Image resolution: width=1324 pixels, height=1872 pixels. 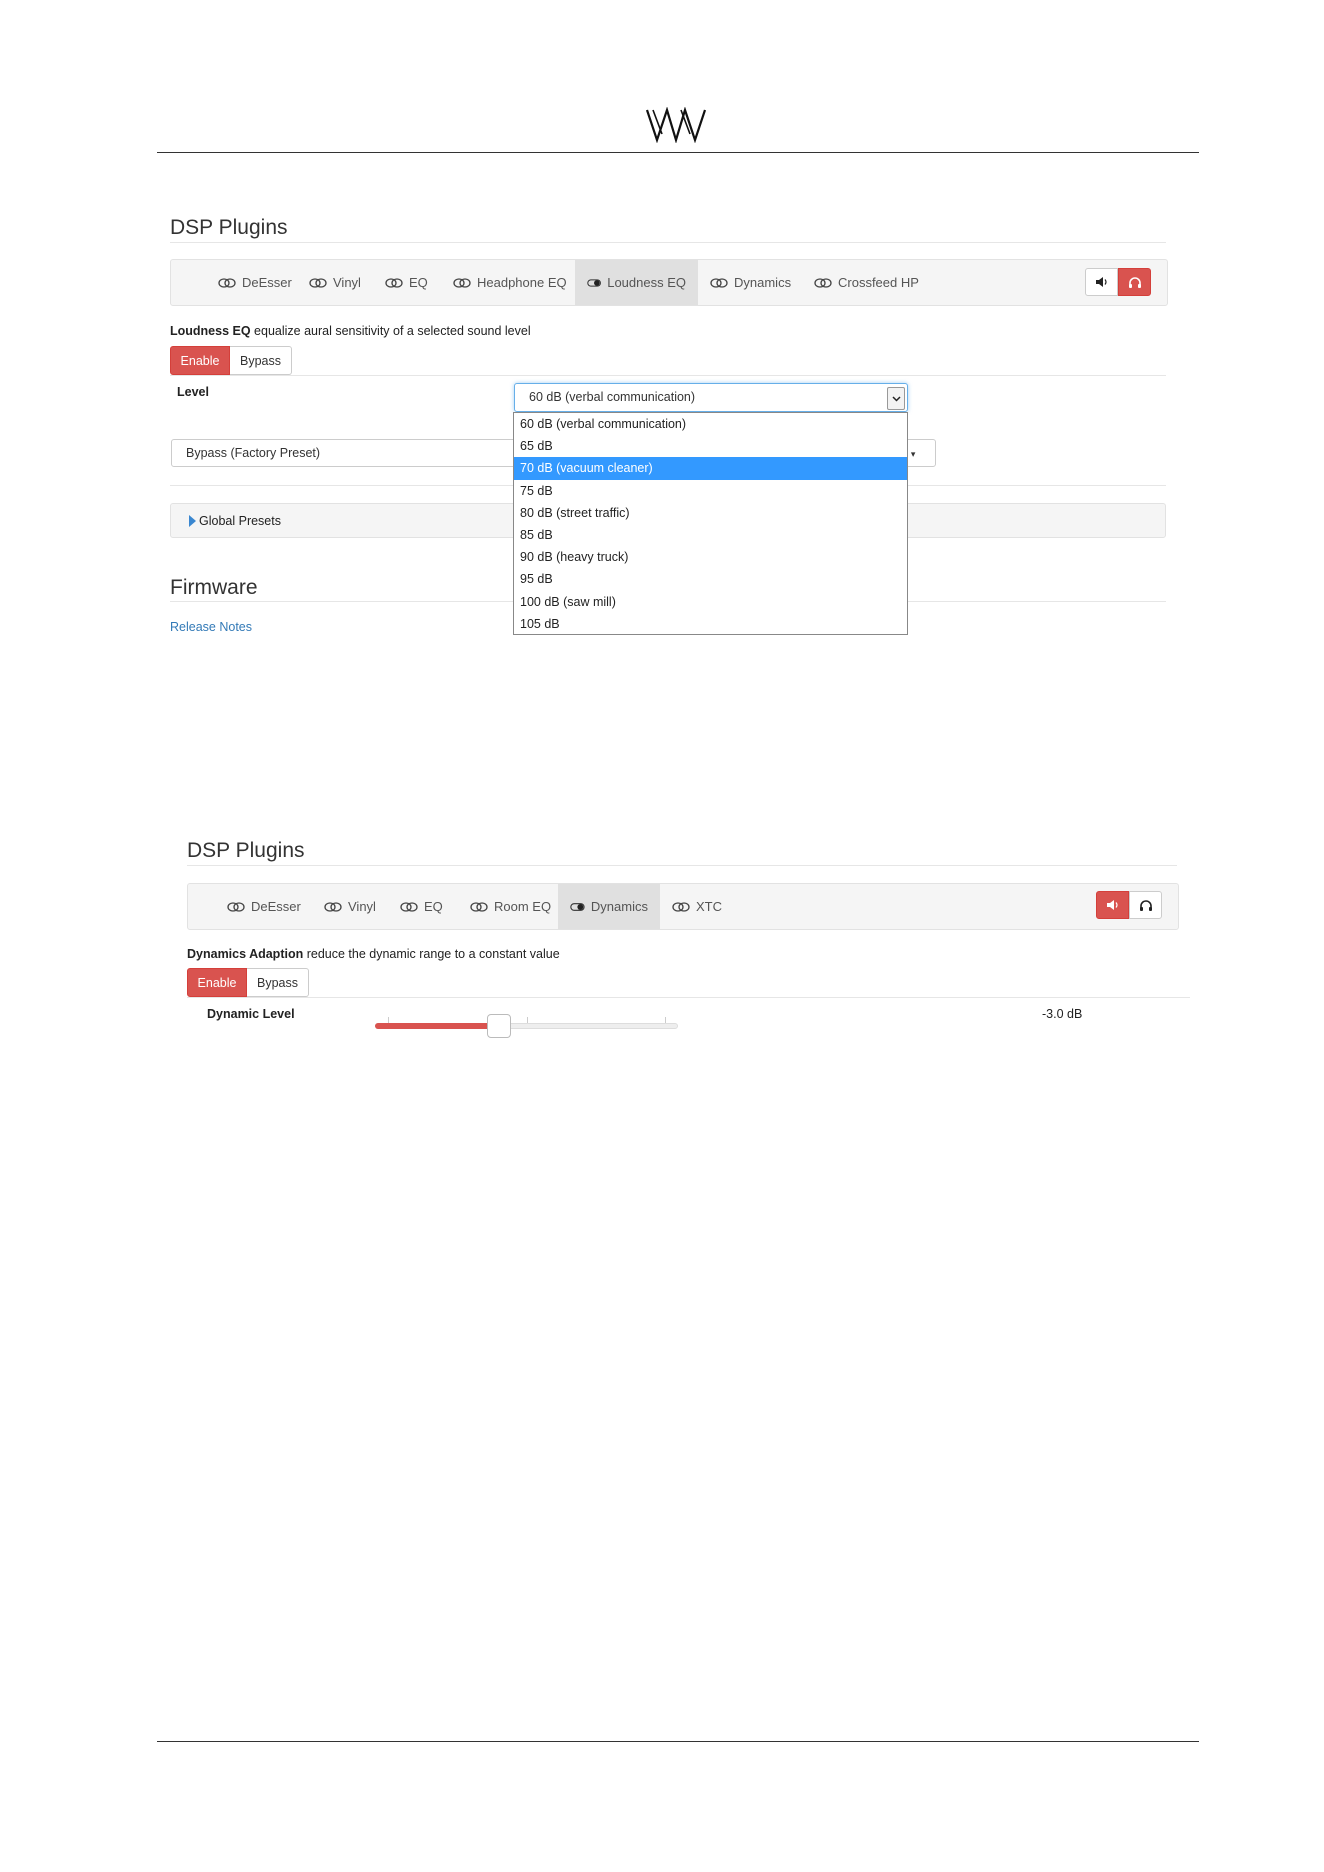 I want to click on level-option: 60 dB (verbal communication), so click(x=710, y=424).